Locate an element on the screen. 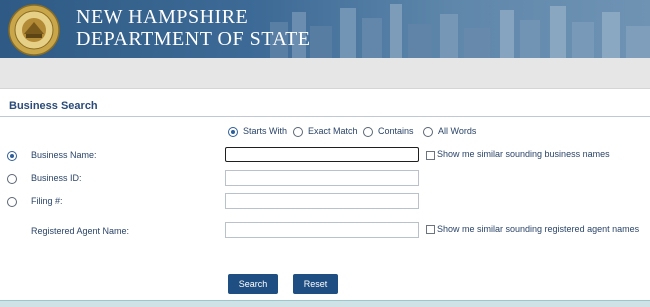 The image size is (650, 307). site-title: NEW HAMPSHIRE DEPARTMENT OF STATE is located at coordinates (193, 28).